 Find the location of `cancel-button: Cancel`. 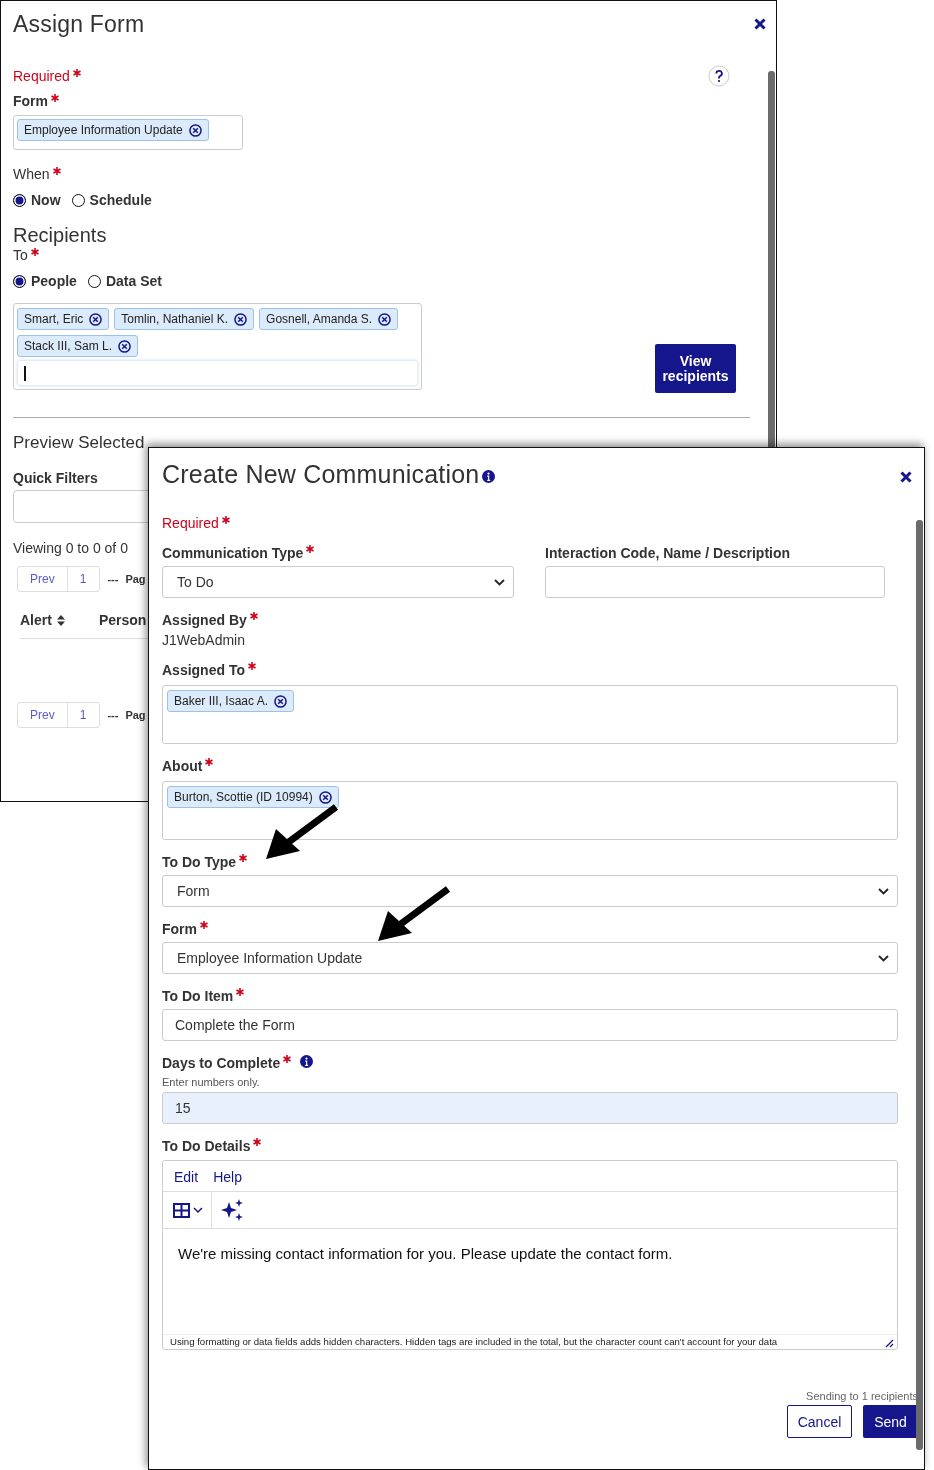

cancel-button: Cancel is located at coordinates (819, 1421).